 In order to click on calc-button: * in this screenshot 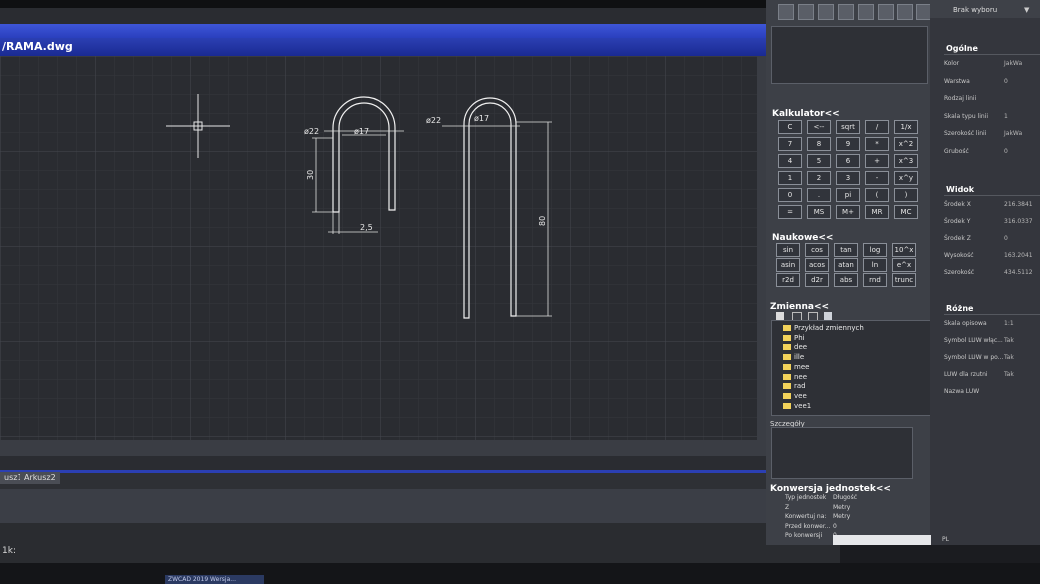, I will do `click(877, 144)`.